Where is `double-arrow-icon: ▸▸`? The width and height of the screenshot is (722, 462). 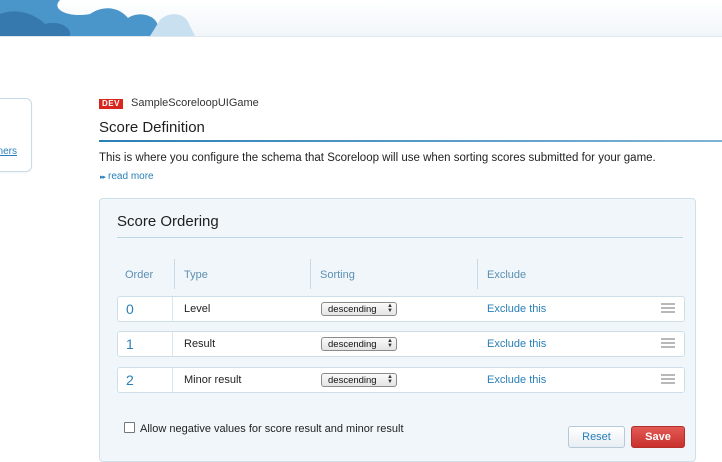
double-arrow-icon: ▸▸ is located at coordinates (103, 177).